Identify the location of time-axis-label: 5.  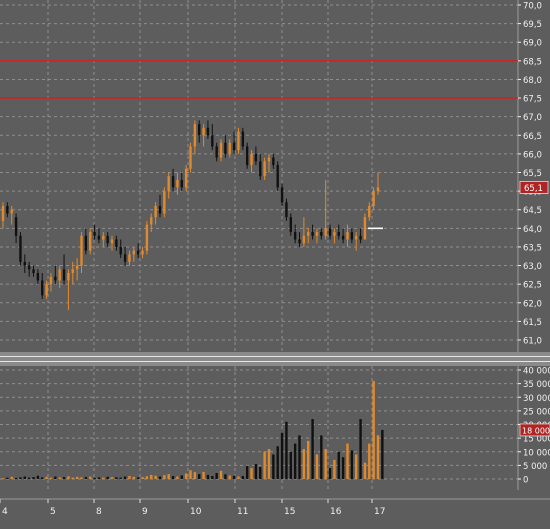
(53, 512).